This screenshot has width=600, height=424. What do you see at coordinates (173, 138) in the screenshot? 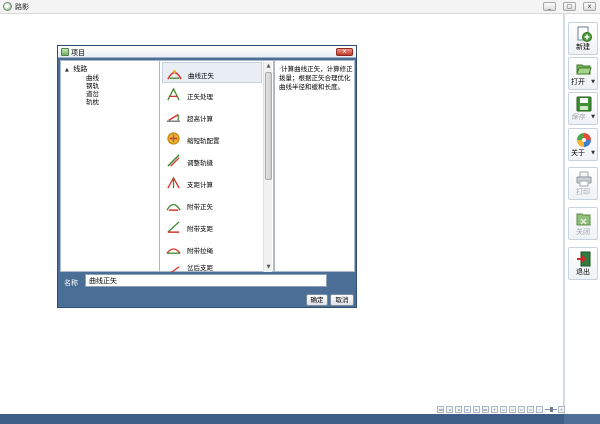
I see `short-rail-icon` at bounding box center [173, 138].